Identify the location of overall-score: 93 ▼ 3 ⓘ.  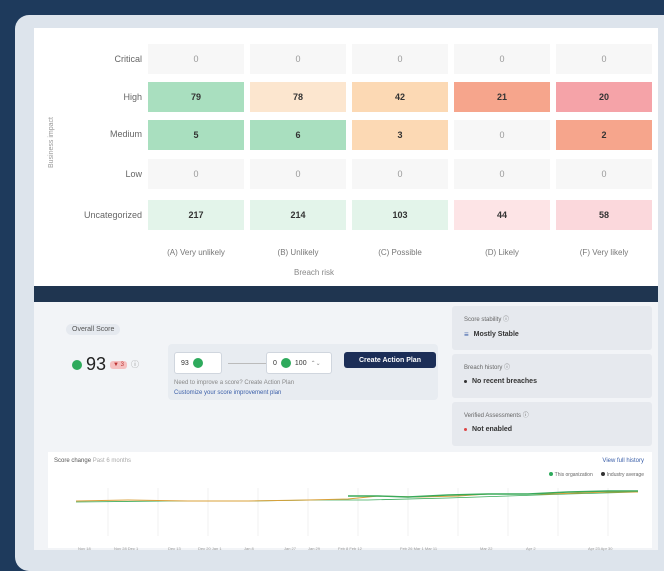
(105, 364).